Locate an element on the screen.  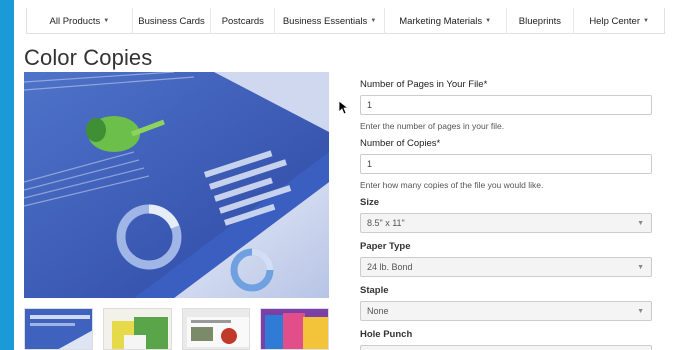
pages-label: Number of Pages in Your File* is located at coordinates (424, 84).